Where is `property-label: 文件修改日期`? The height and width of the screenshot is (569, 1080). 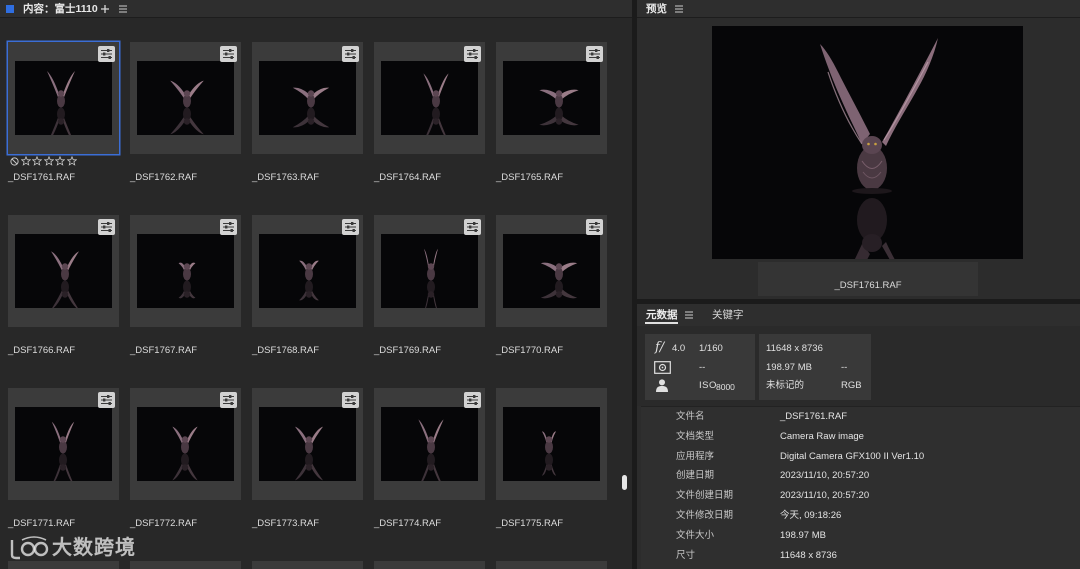
property-label: 文件修改日期 is located at coordinates (705, 515).